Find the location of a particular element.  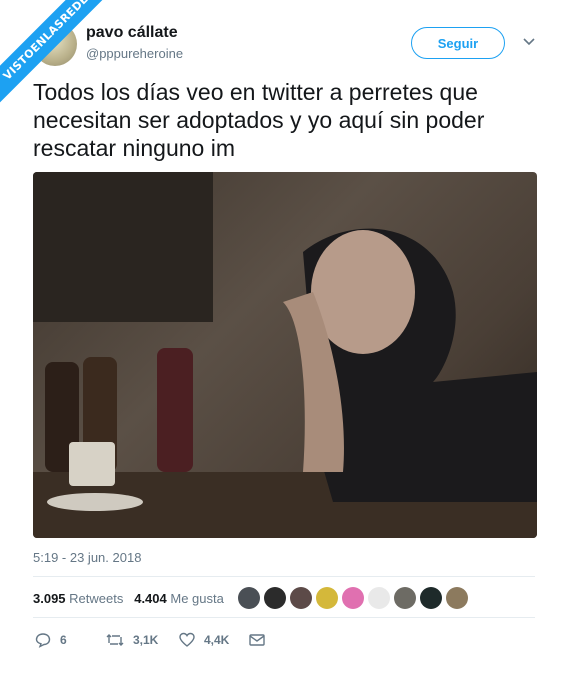

photo-cup is located at coordinates (92, 464).